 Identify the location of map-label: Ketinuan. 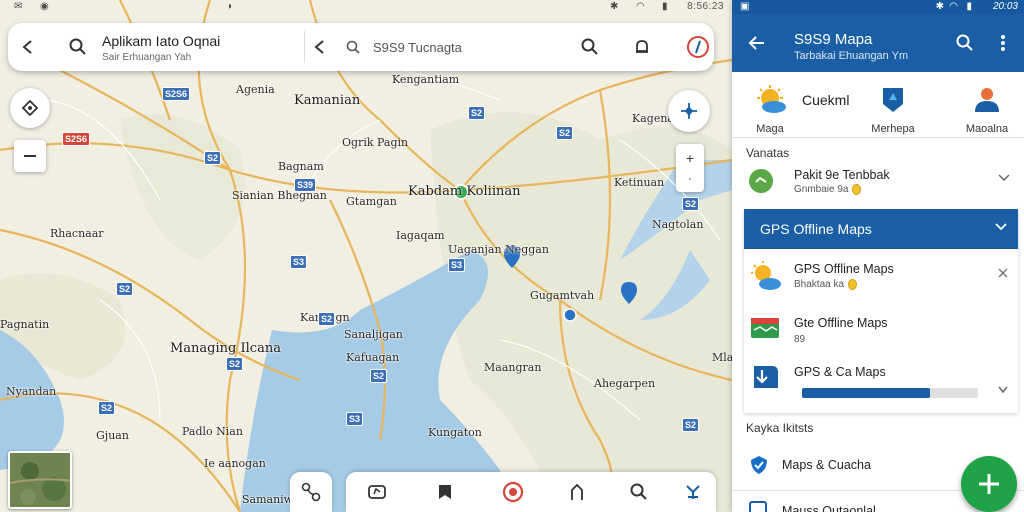
(639, 182).